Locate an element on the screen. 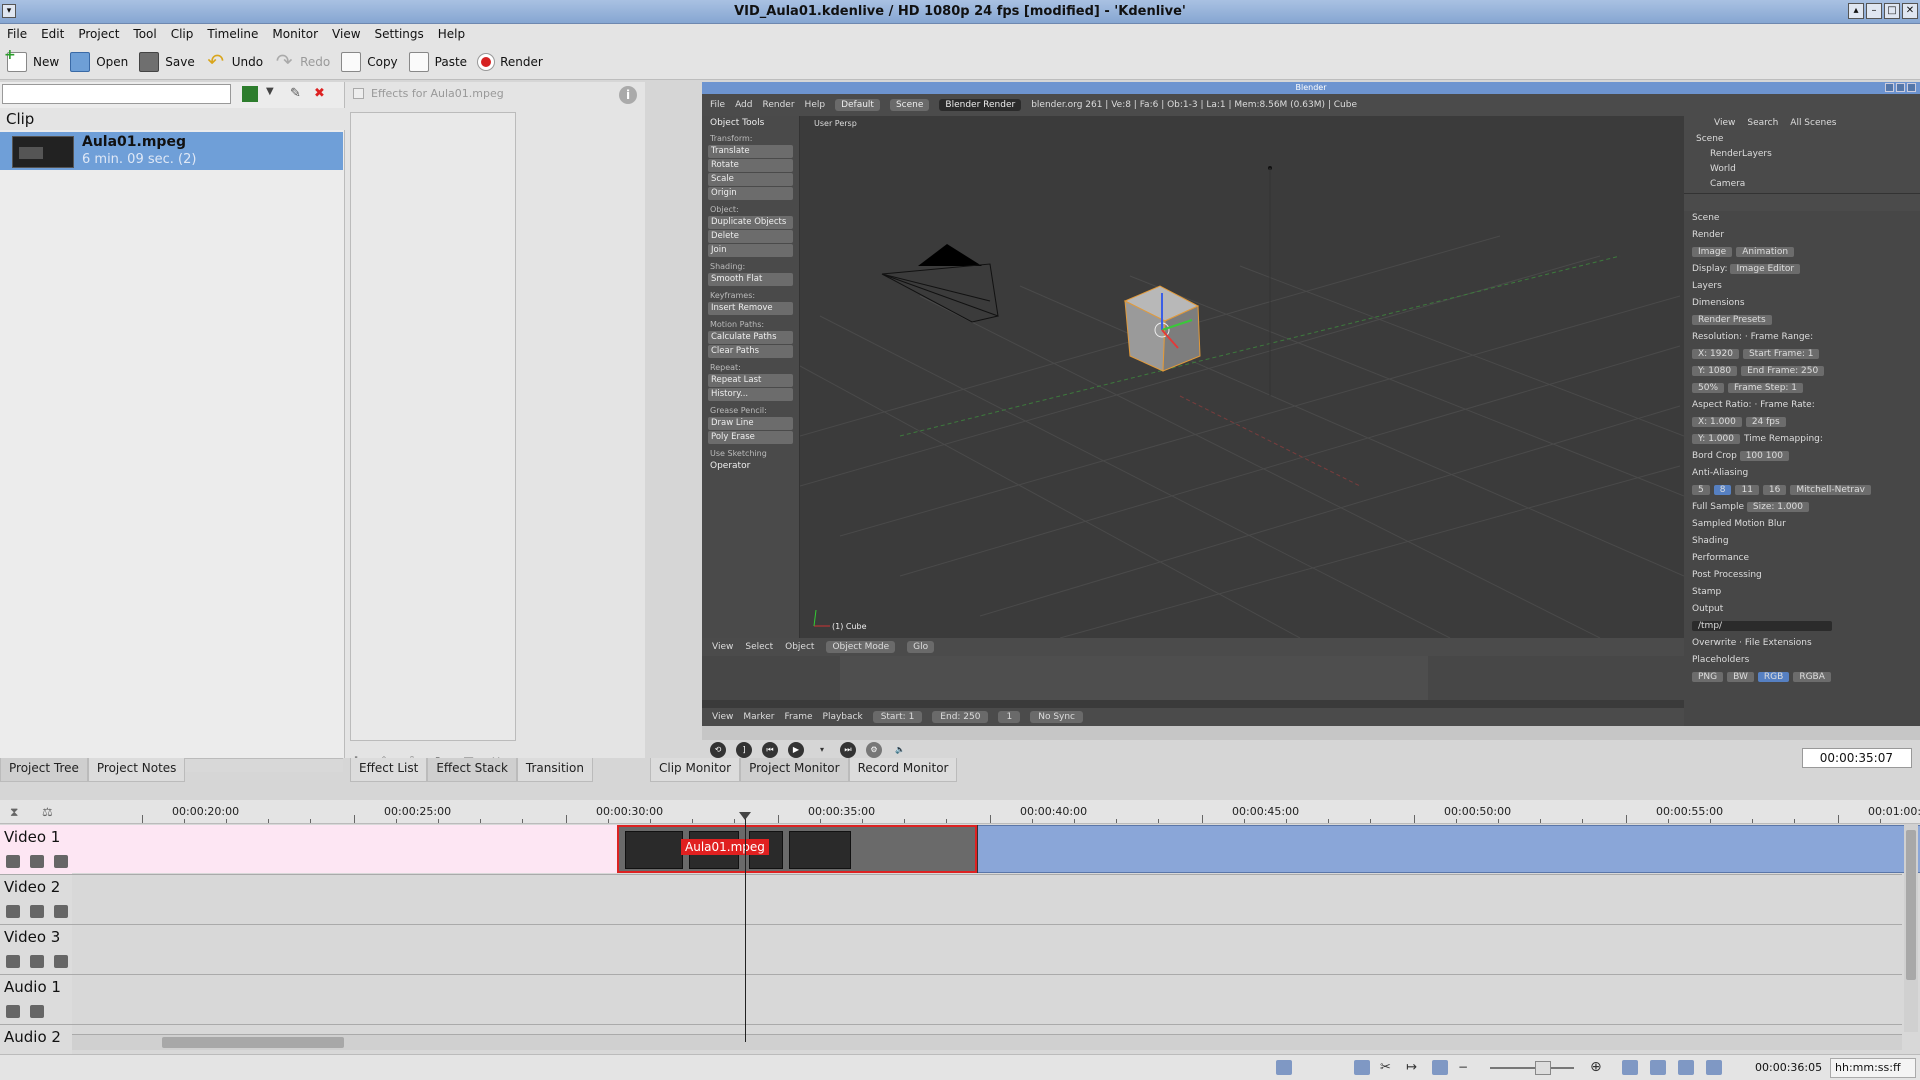 The image size is (1920, 1080). timeline-corner: ⧗ ⚖ is located at coordinates (36, 812).